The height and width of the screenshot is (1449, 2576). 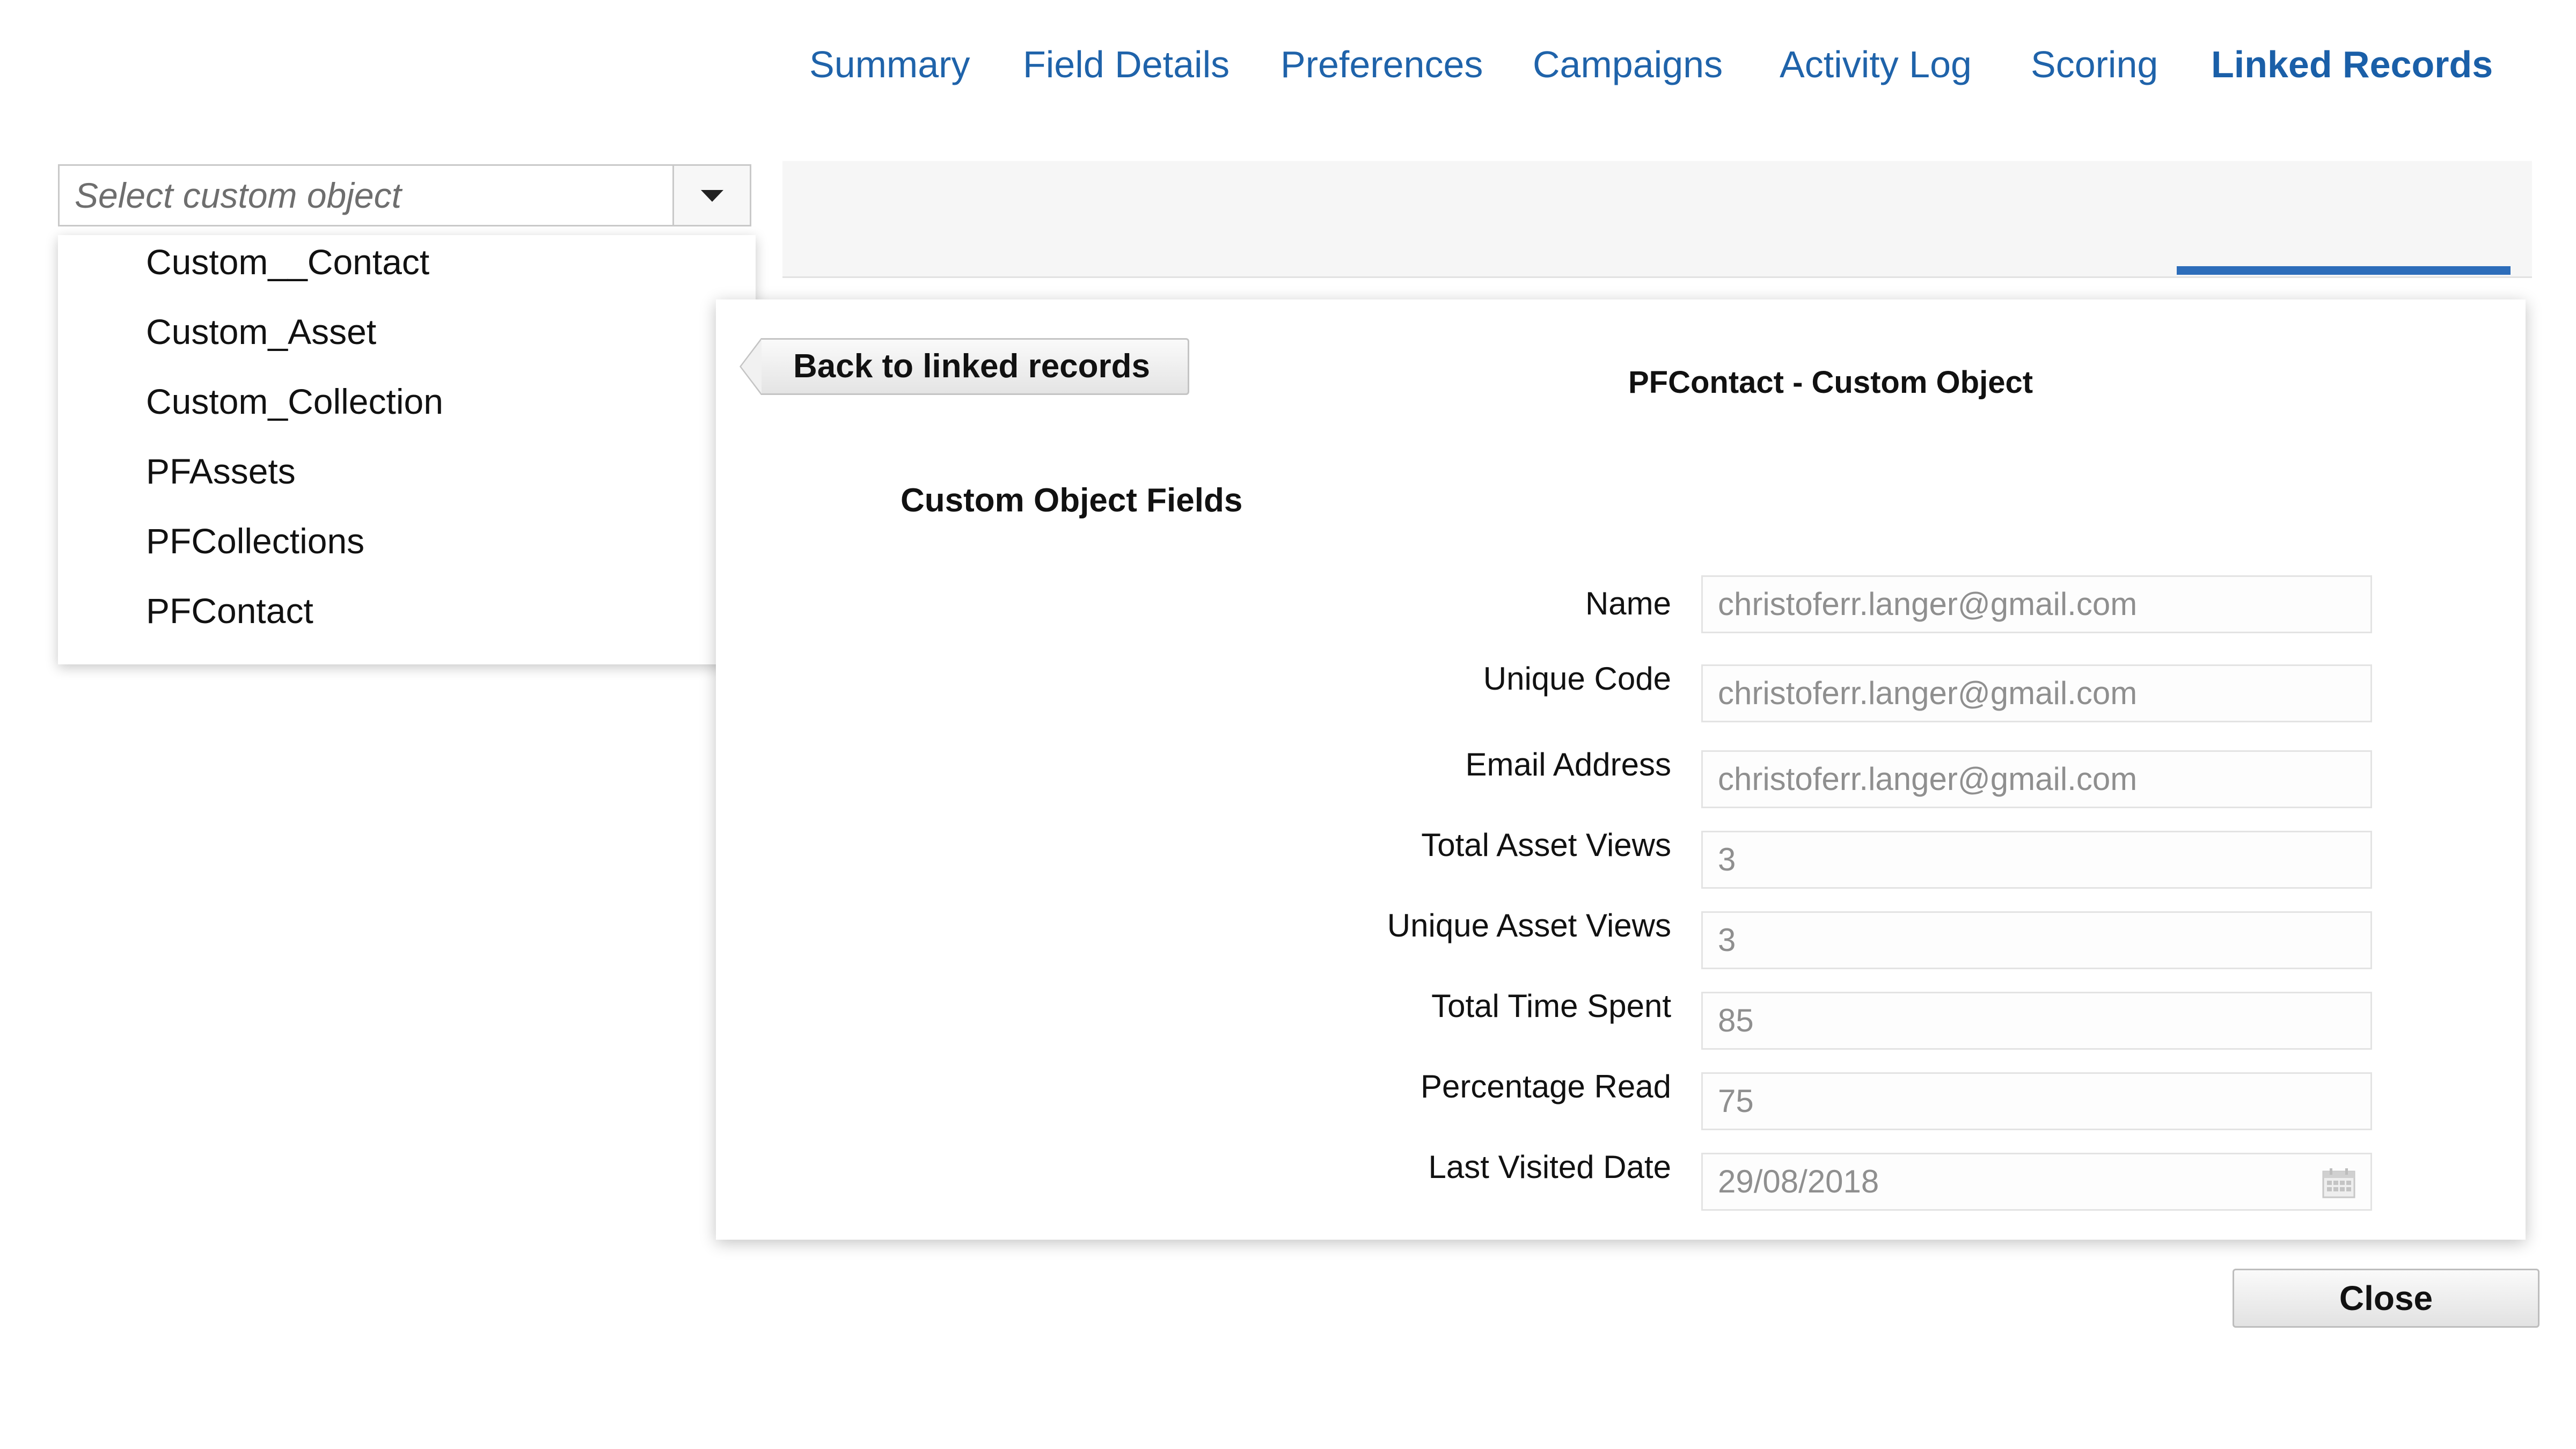 I want to click on tab-summary: Summary, so click(x=889, y=64).